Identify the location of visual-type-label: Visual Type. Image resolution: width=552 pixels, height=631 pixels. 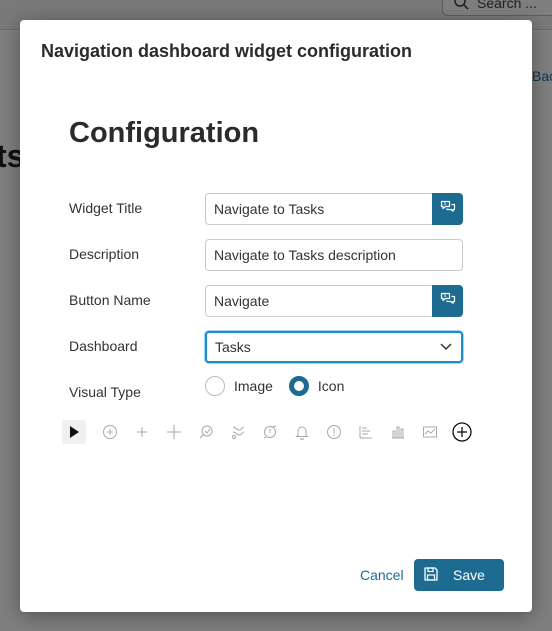
(105, 392).